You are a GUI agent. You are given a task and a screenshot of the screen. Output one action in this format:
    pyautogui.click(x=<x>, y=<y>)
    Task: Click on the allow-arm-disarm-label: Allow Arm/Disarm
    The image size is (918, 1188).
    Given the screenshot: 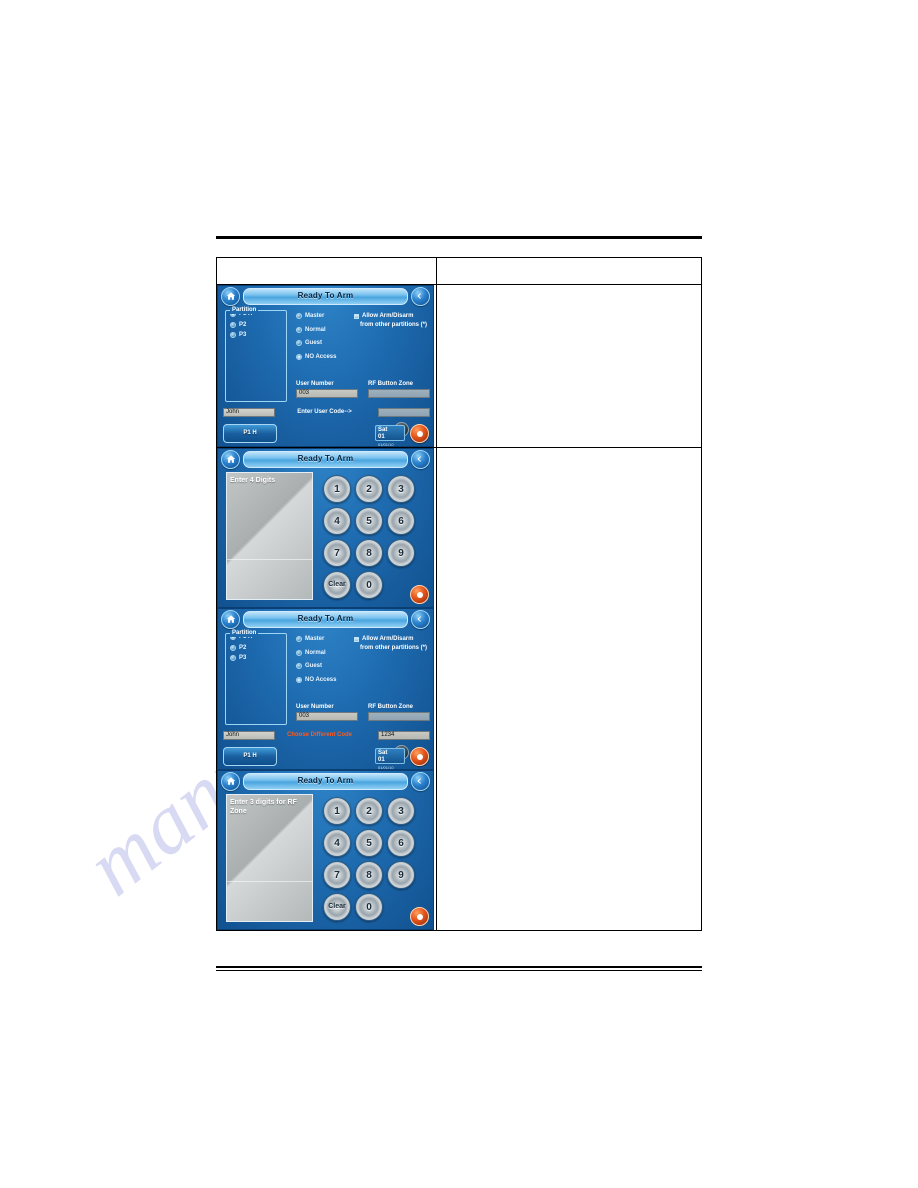 What is the action you would take?
    pyautogui.click(x=388, y=316)
    